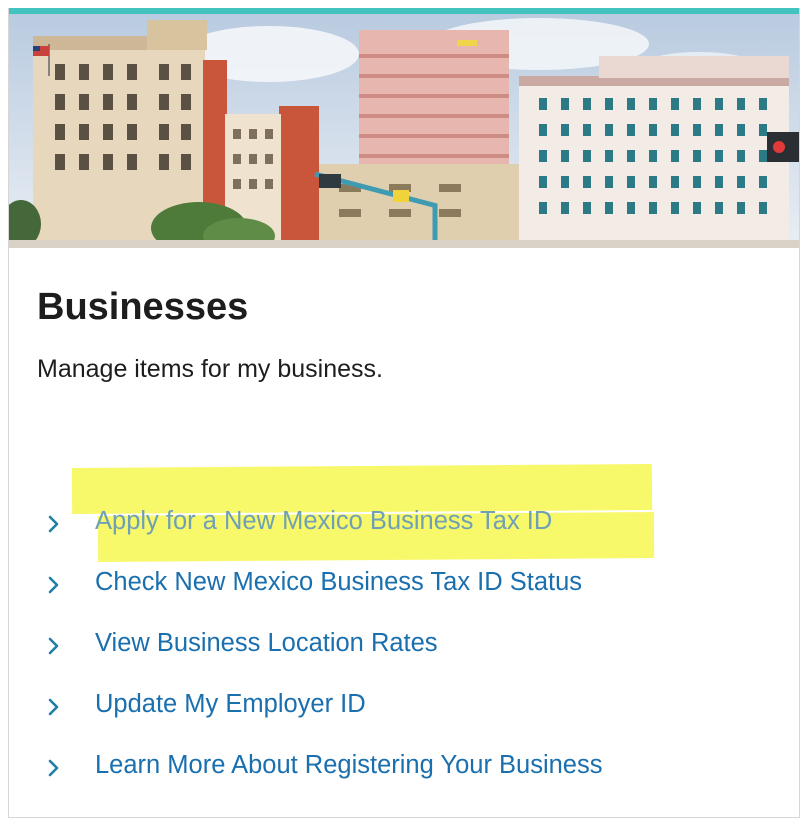 The height and width of the screenshot is (822, 804). I want to click on list-item: Check New Mexico Business Tax ID Status, so click(323, 582).